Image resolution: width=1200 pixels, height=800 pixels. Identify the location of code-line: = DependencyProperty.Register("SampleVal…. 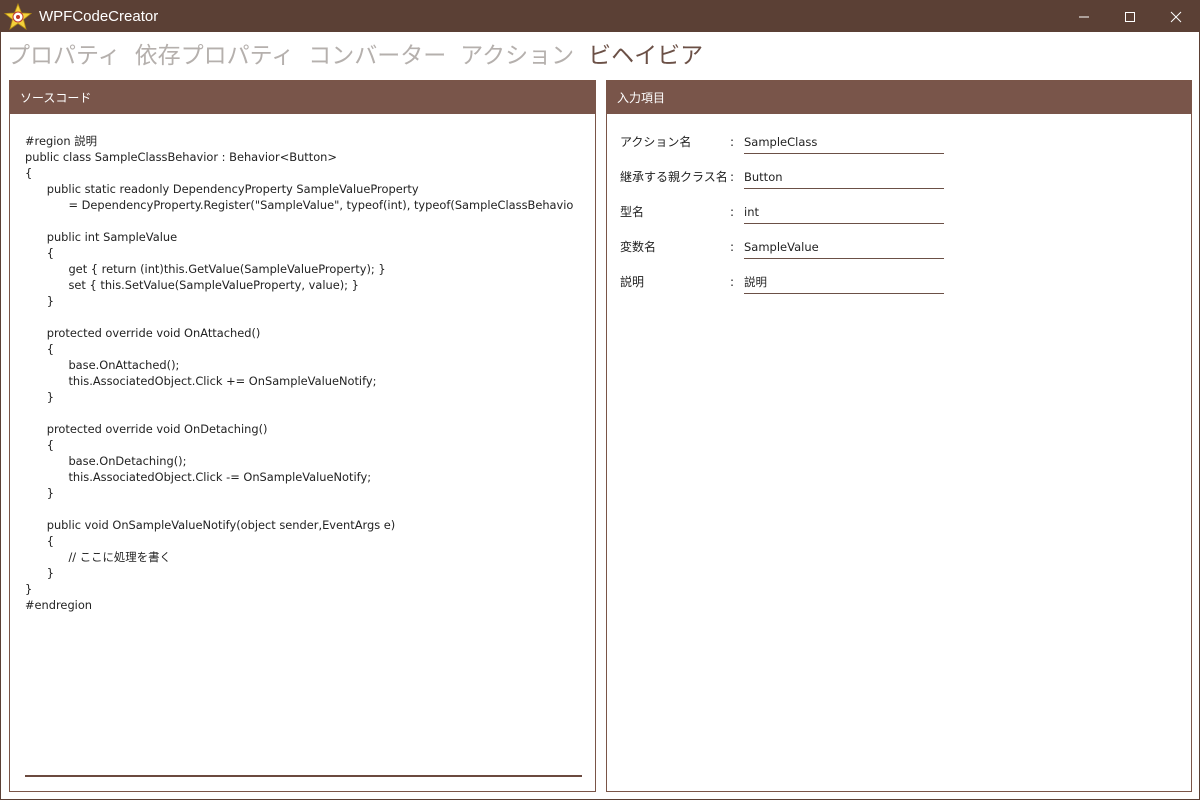
(299, 205).